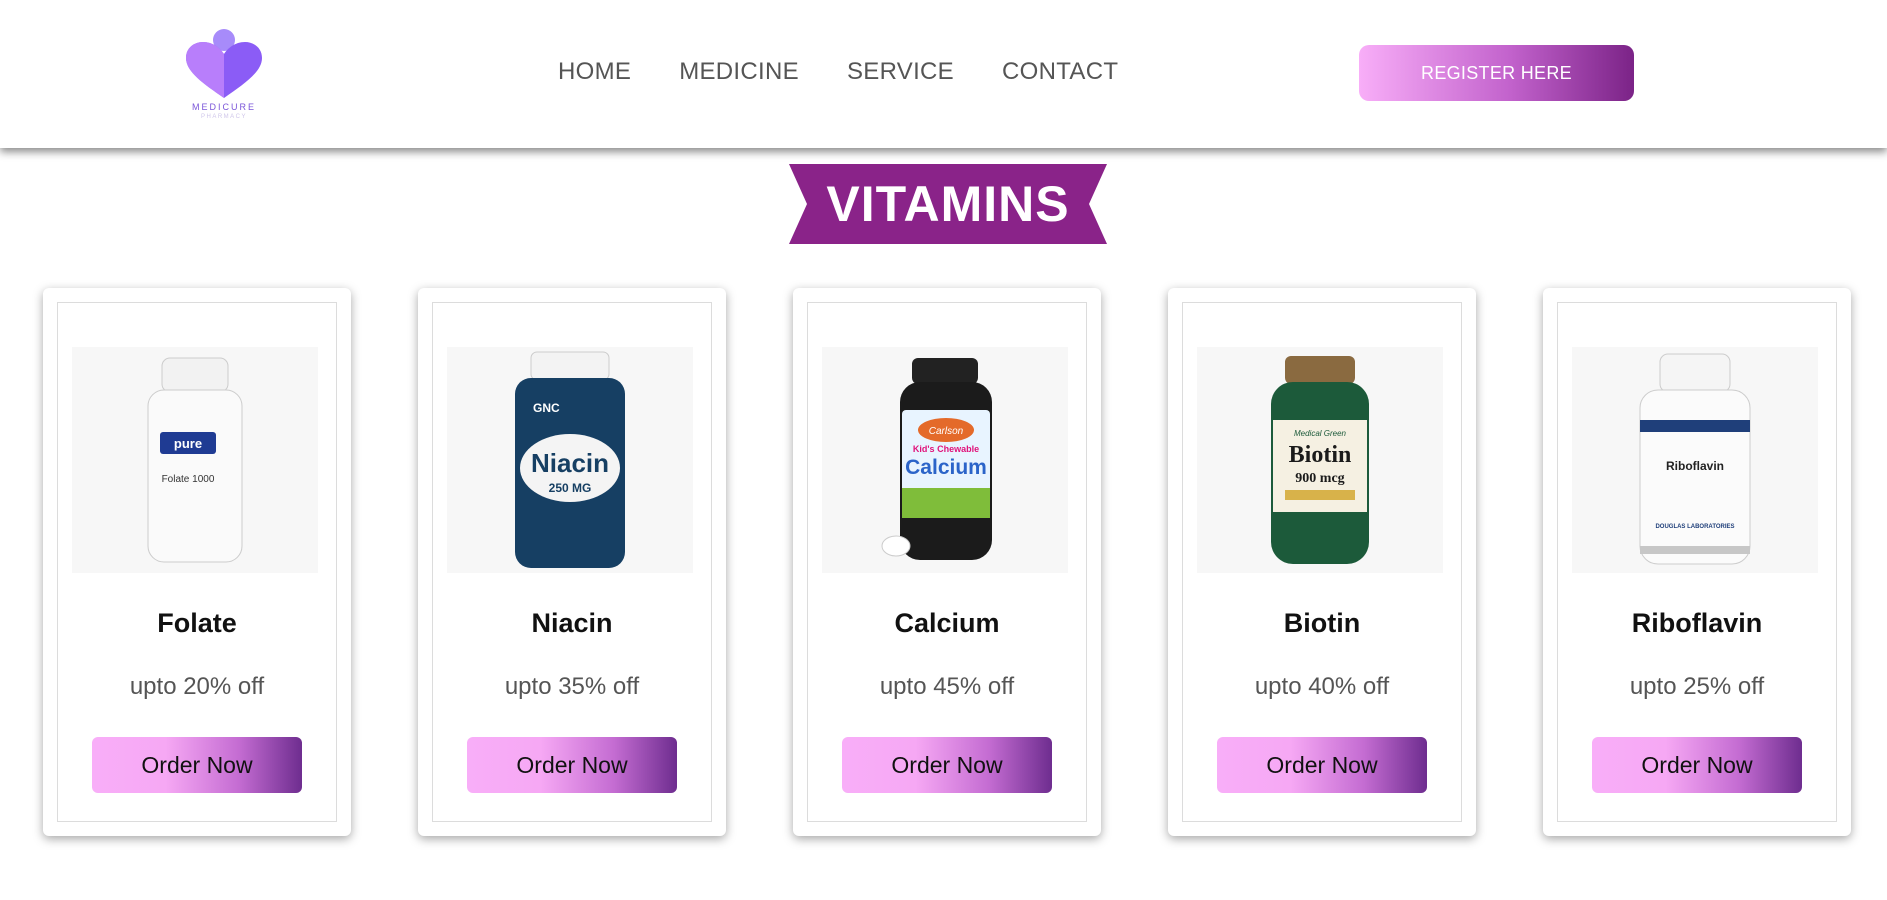 The image size is (1887, 900). Describe the element at coordinates (188, 479) in the screenshot. I see `folate-label: Folate 1000` at that location.